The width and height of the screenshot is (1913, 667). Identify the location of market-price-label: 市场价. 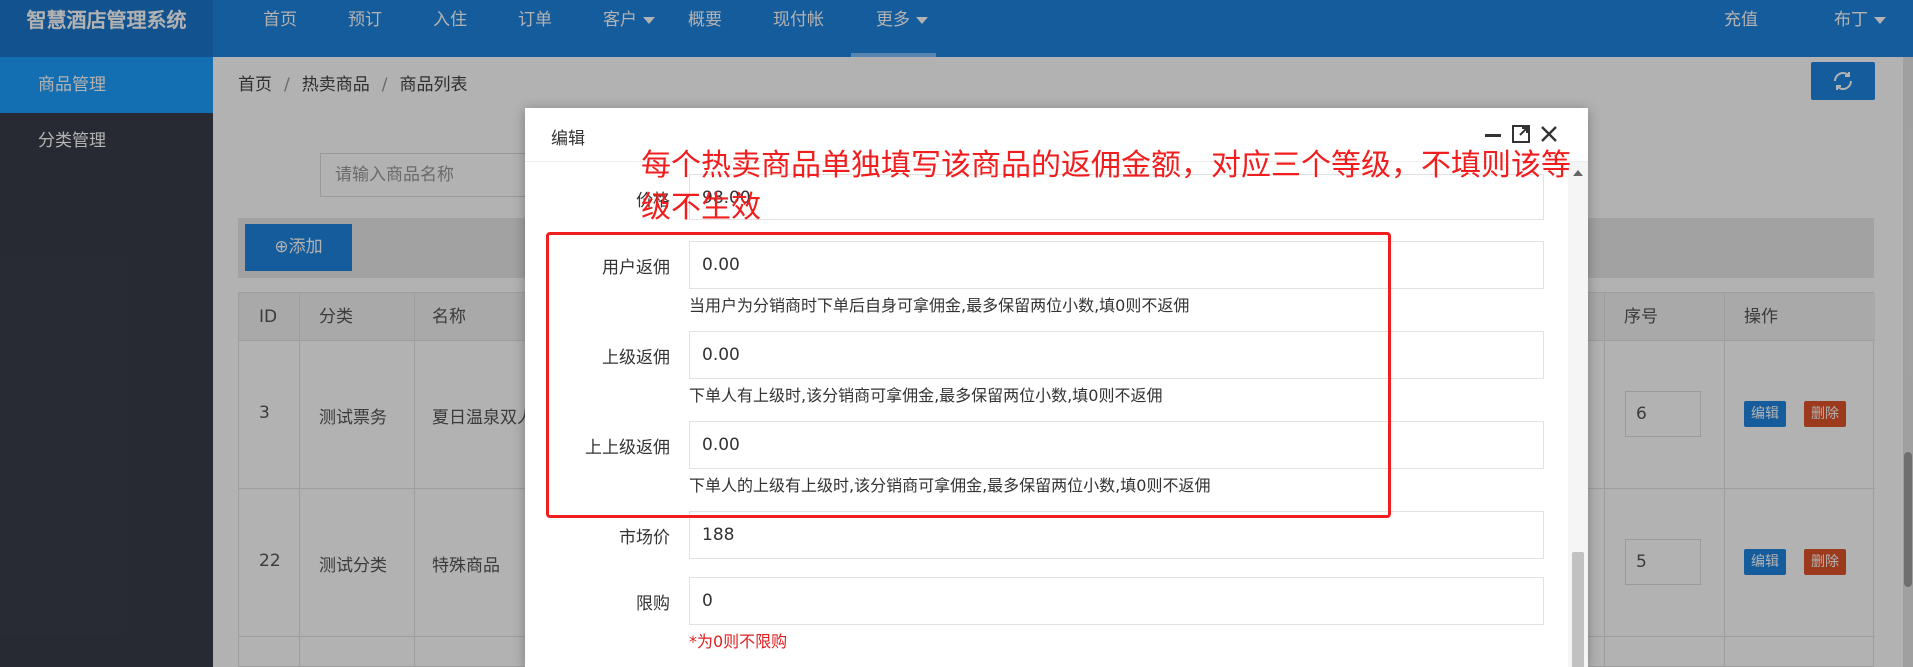
(644, 538).